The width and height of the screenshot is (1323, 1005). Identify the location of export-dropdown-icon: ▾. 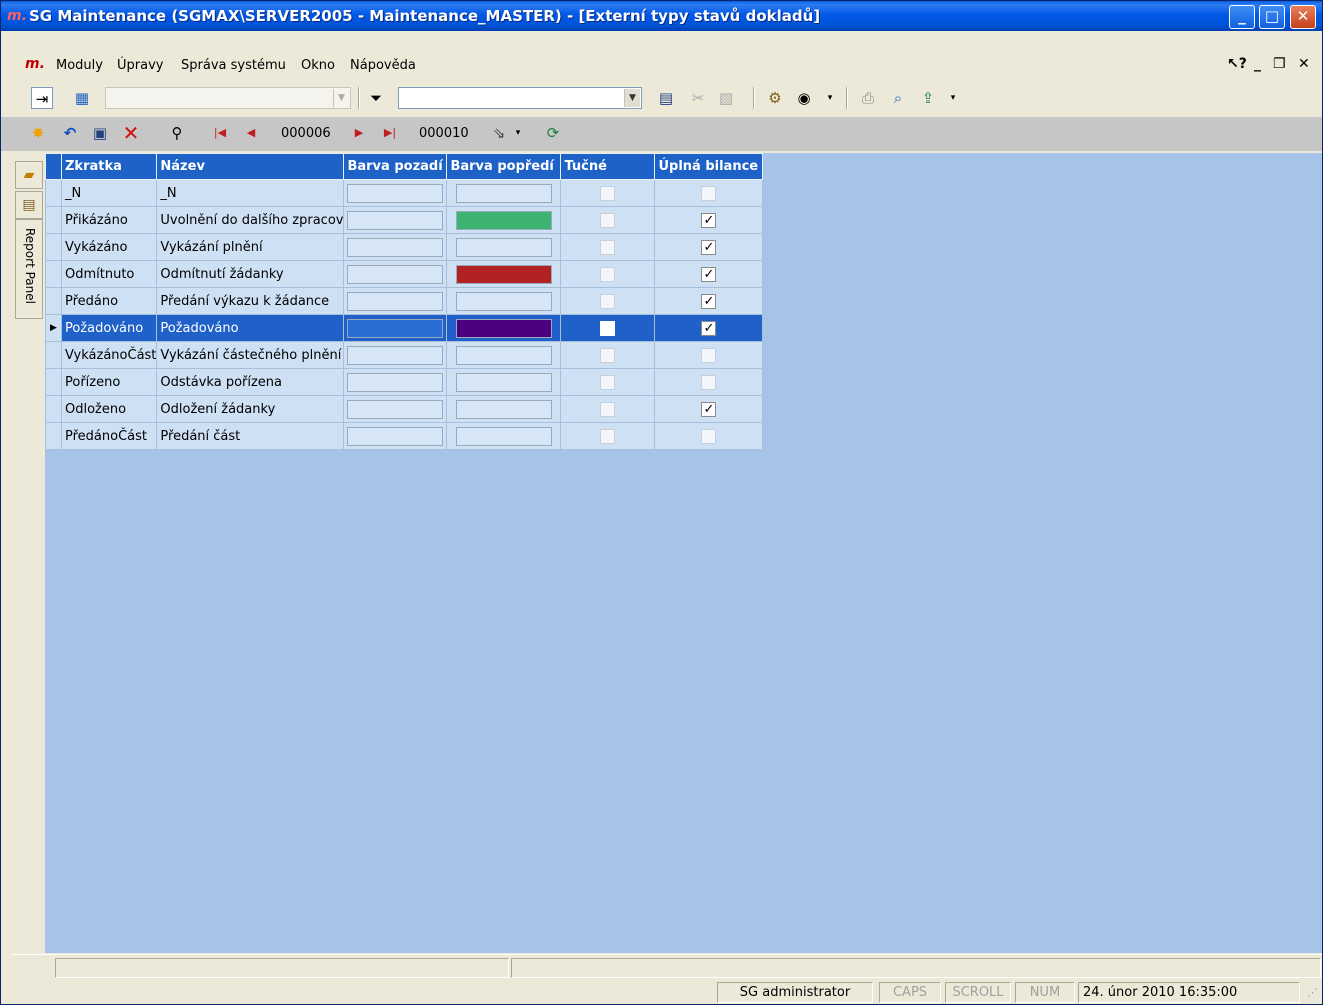
(953, 98).